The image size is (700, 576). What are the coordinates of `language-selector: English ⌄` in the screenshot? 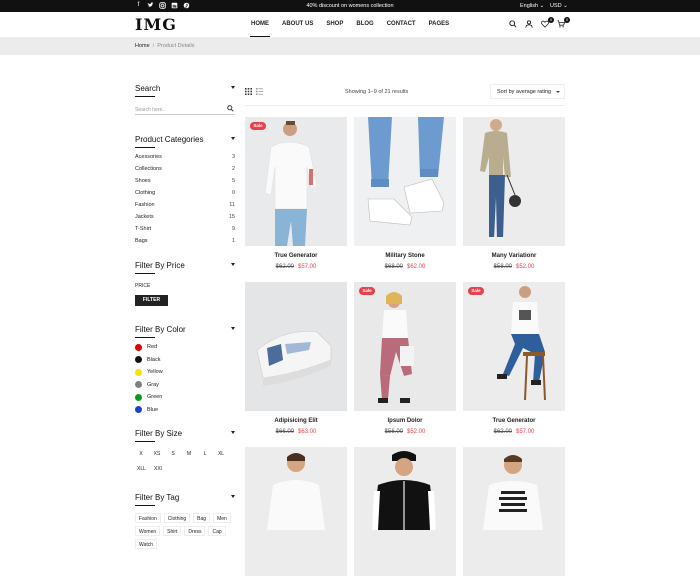 It's located at (532, 6).